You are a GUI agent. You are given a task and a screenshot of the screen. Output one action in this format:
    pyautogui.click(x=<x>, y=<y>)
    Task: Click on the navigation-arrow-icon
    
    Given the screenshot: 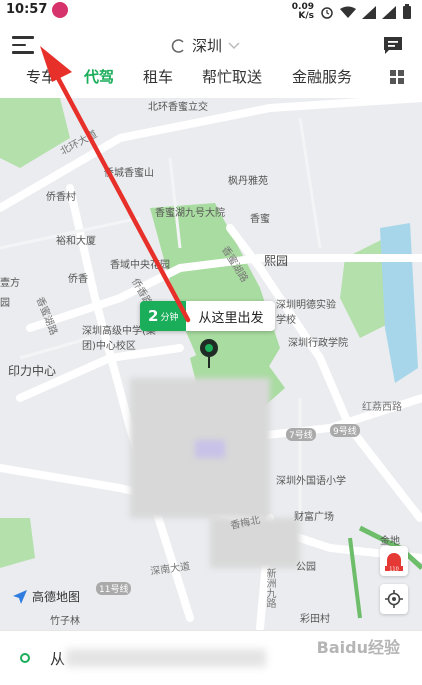 What is the action you would take?
    pyautogui.click(x=20, y=596)
    